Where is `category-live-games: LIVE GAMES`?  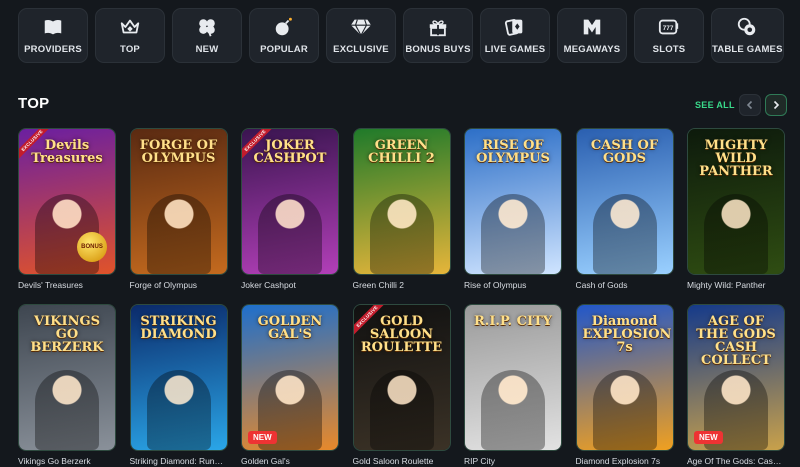
category-live-games: LIVE GAMES is located at coordinates (515, 35).